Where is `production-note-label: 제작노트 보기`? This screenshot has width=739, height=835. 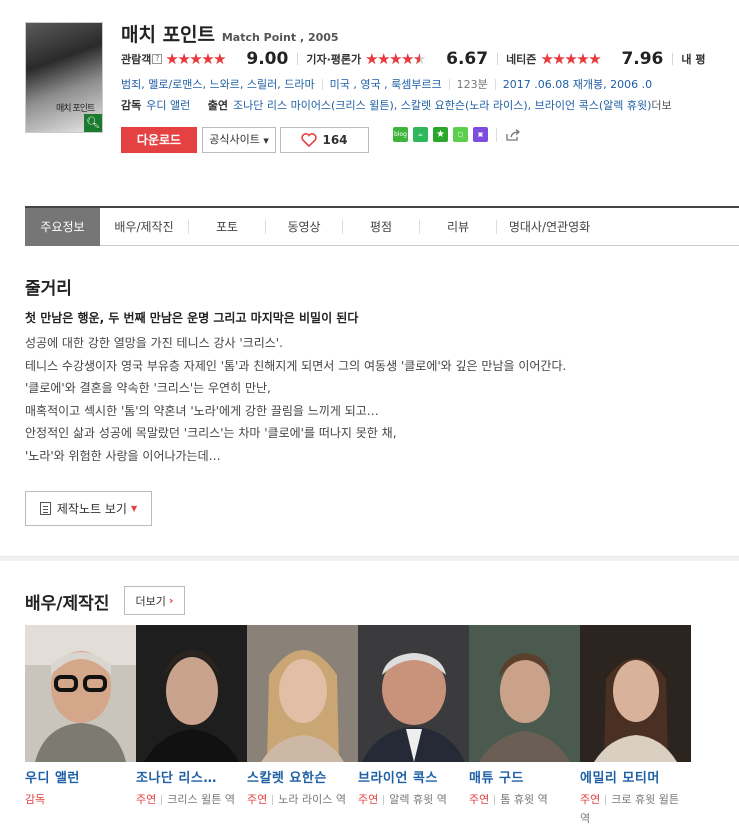
production-note-label: 제작노트 보기 is located at coordinates (91, 509).